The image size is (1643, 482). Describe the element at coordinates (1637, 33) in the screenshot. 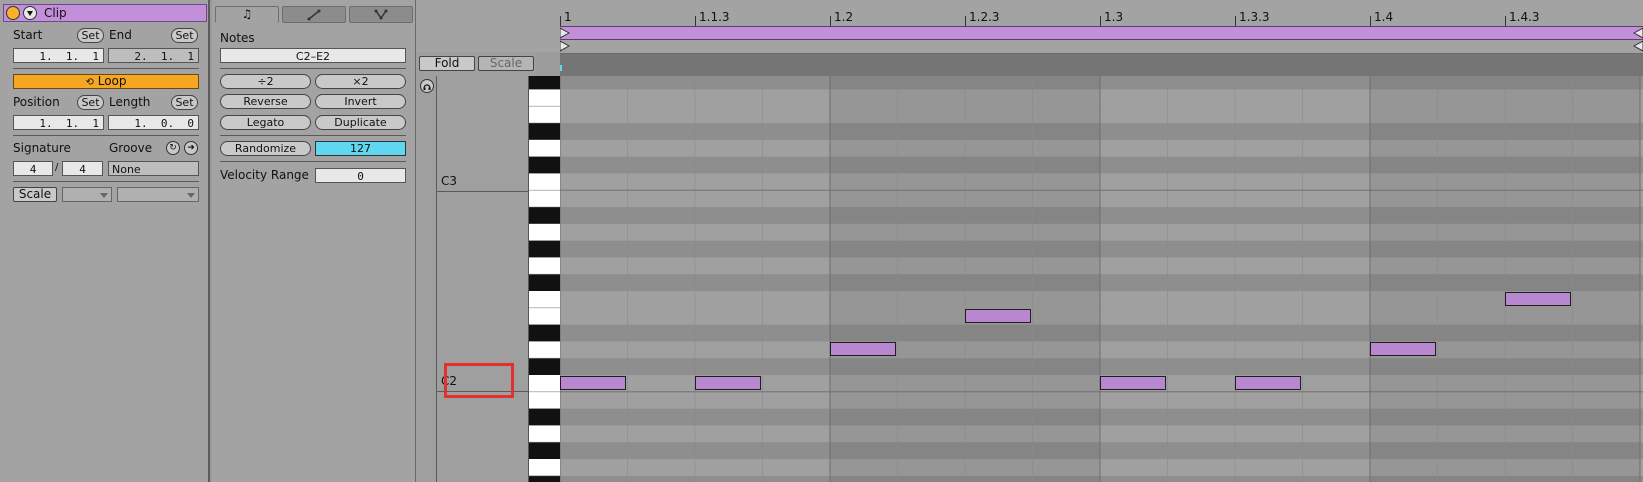

I see `loop-end-icon` at that location.